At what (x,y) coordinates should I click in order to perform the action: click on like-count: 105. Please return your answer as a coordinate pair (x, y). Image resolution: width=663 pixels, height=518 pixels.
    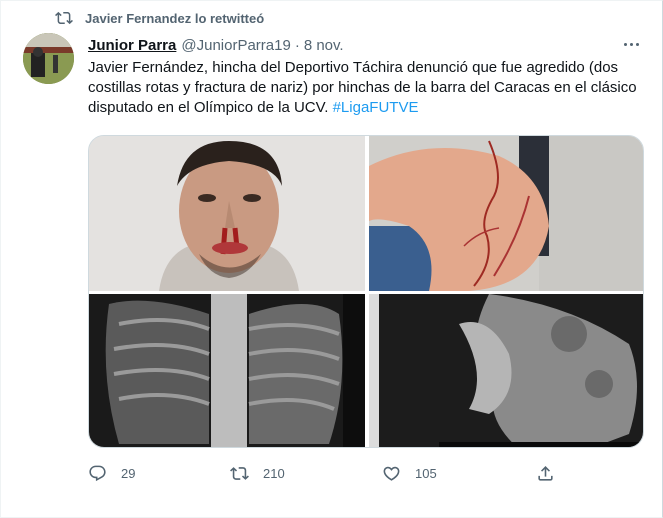
    Looking at the image, I should click on (426, 473).